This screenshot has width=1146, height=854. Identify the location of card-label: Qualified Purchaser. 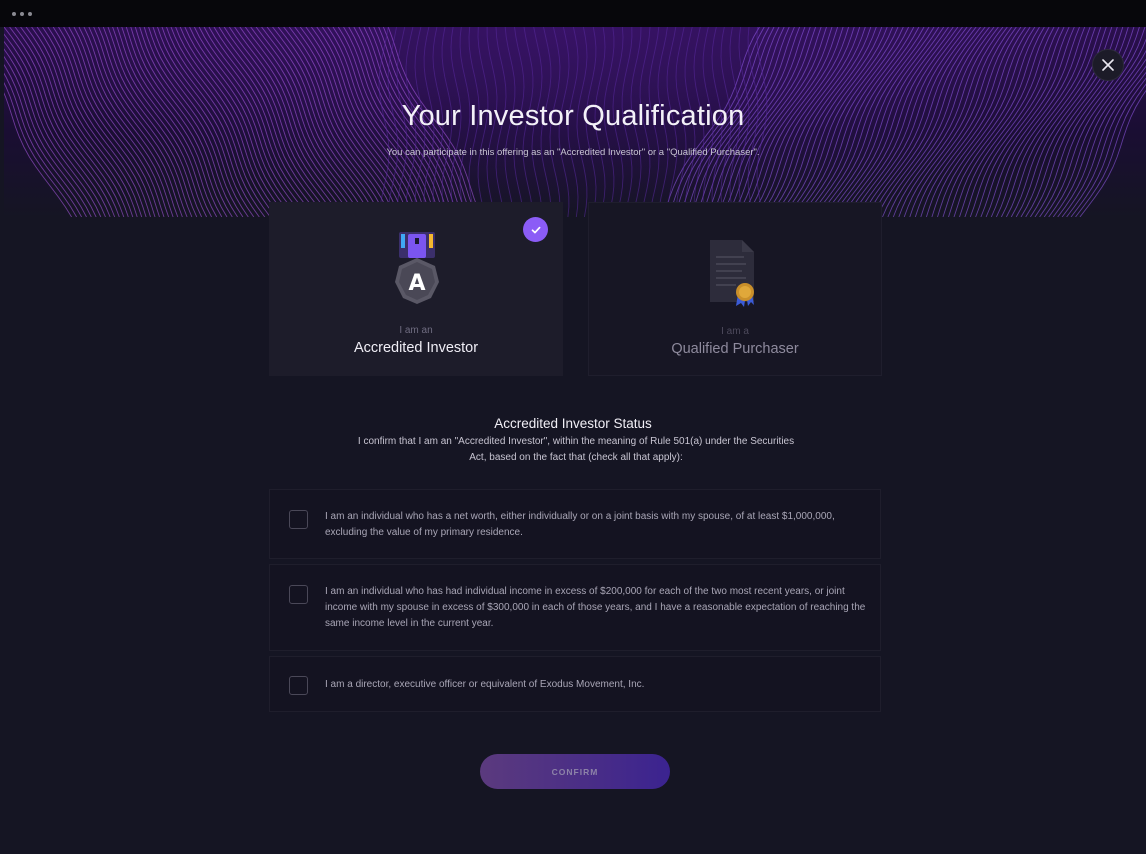
(735, 349).